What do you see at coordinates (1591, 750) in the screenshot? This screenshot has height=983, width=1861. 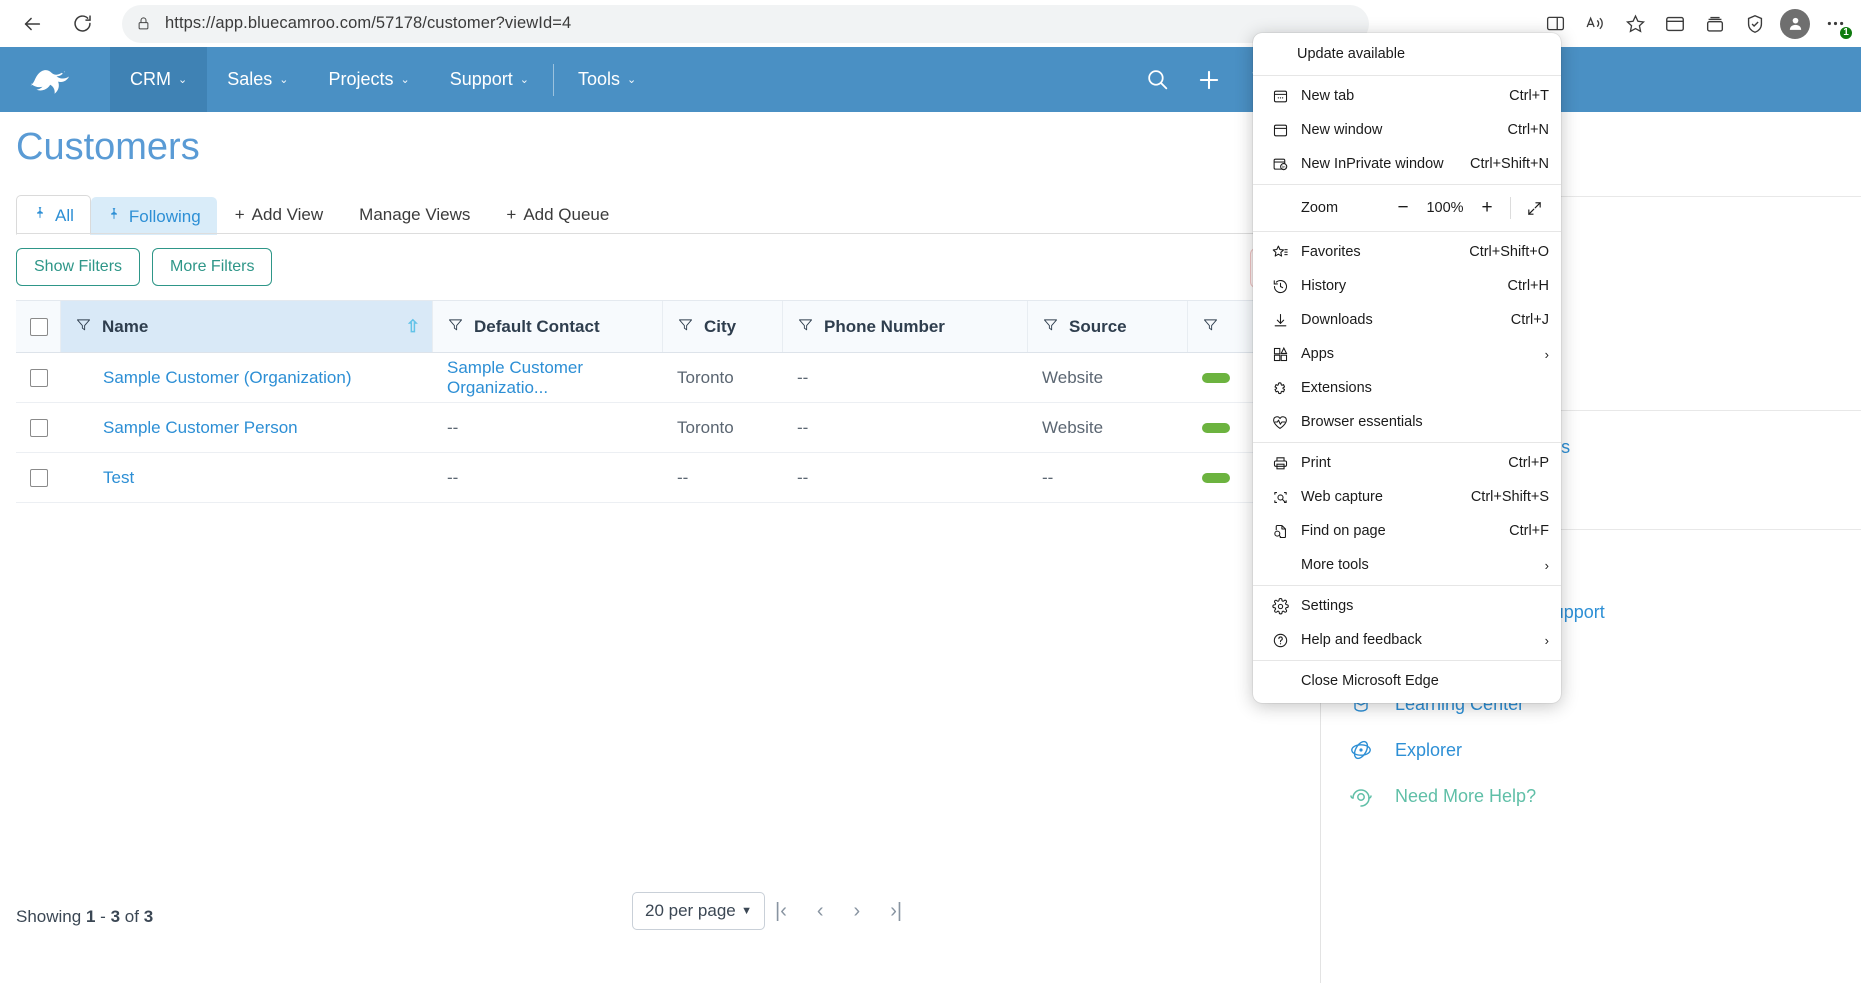 I see `panel-item-explorer: Explorer` at bounding box center [1591, 750].